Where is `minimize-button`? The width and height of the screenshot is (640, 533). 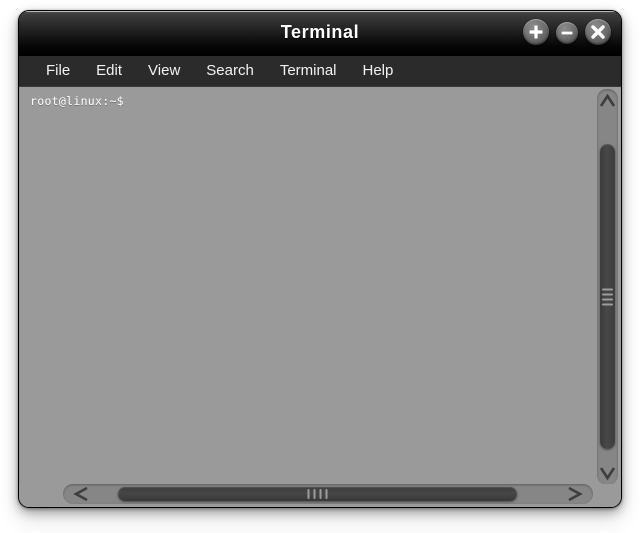 minimize-button is located at coordinates (567, 33).